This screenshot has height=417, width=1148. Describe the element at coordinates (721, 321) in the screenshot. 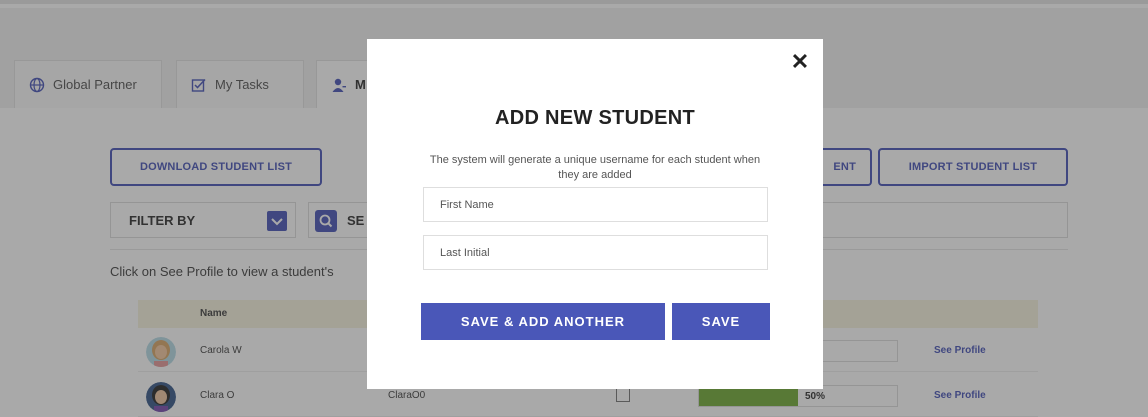

I see `save-button: SAVE` at that location.